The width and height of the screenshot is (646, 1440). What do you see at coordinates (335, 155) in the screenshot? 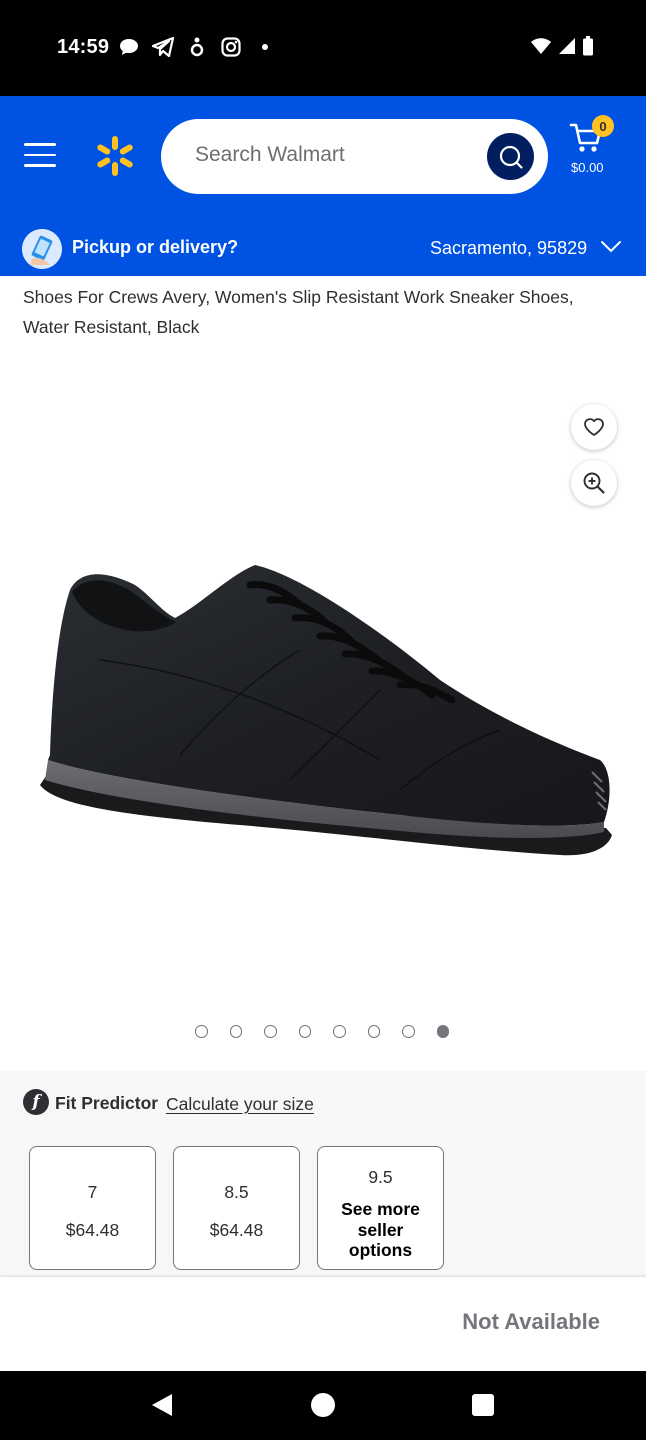
I see `search-input` at bounding box center [335, 155].